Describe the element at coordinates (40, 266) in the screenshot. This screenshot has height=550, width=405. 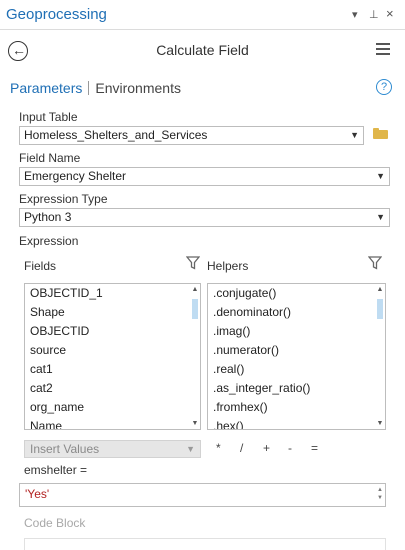
I see `fields-label: Fields` at that location.